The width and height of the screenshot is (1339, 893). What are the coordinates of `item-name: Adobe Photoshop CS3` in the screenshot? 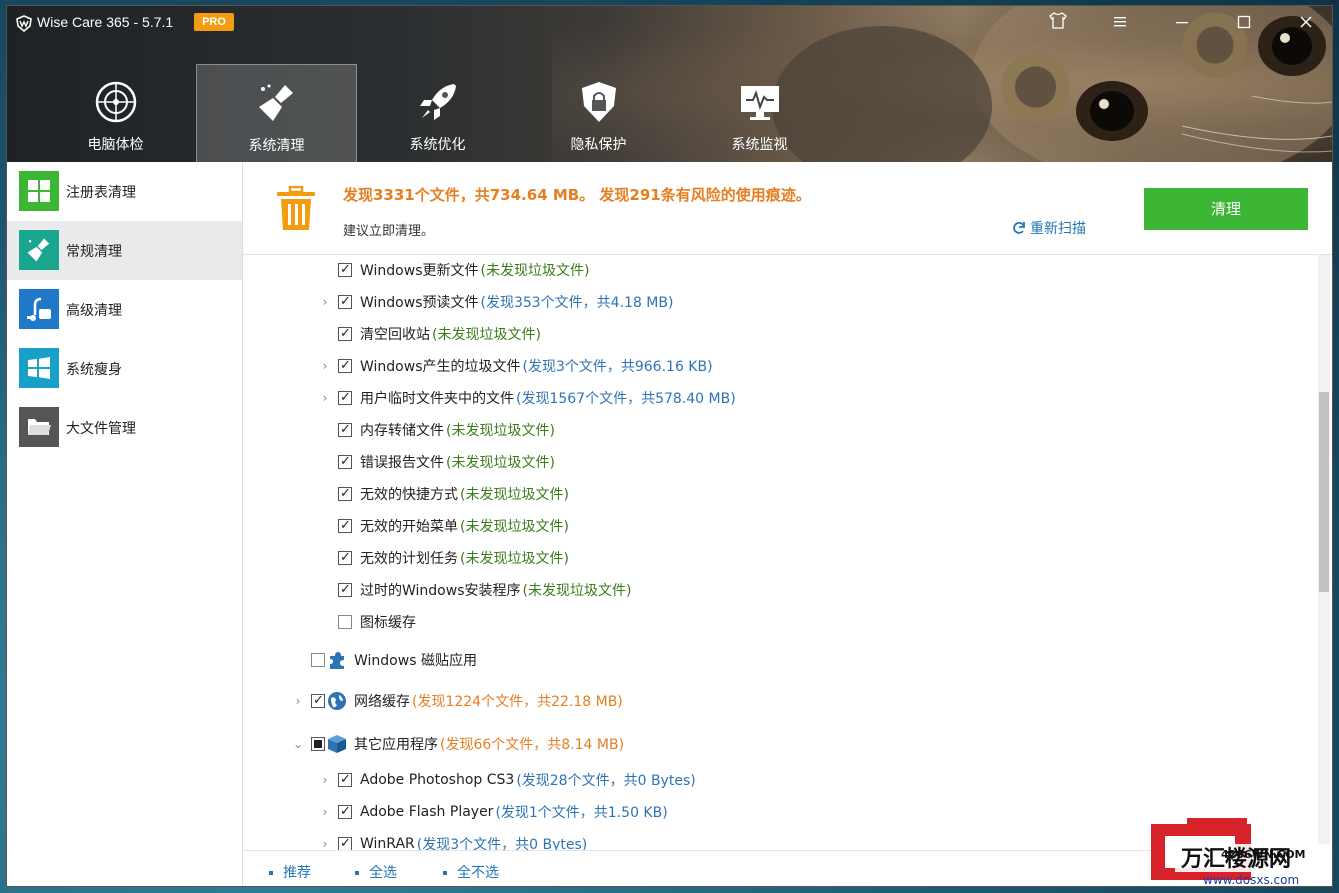 It's located at (437, 780).